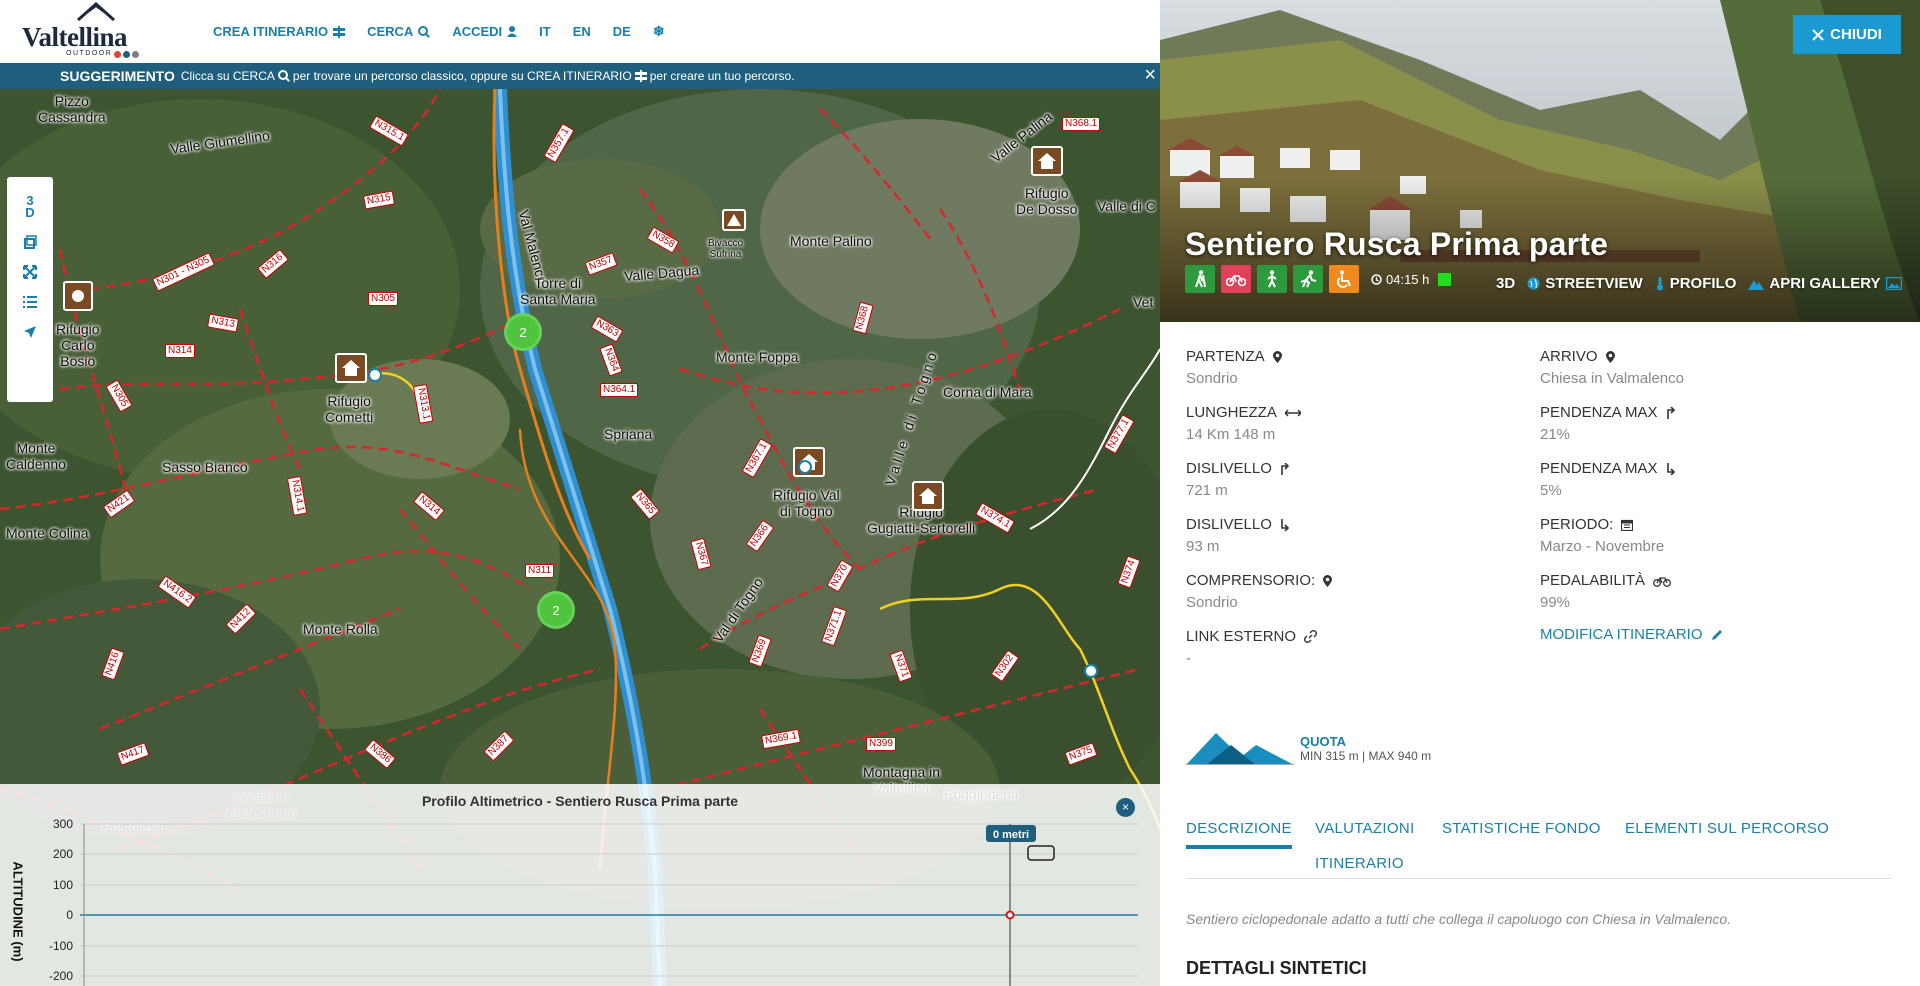  I want to click on map-3d-toggle: 3 D, so click(30, 206).